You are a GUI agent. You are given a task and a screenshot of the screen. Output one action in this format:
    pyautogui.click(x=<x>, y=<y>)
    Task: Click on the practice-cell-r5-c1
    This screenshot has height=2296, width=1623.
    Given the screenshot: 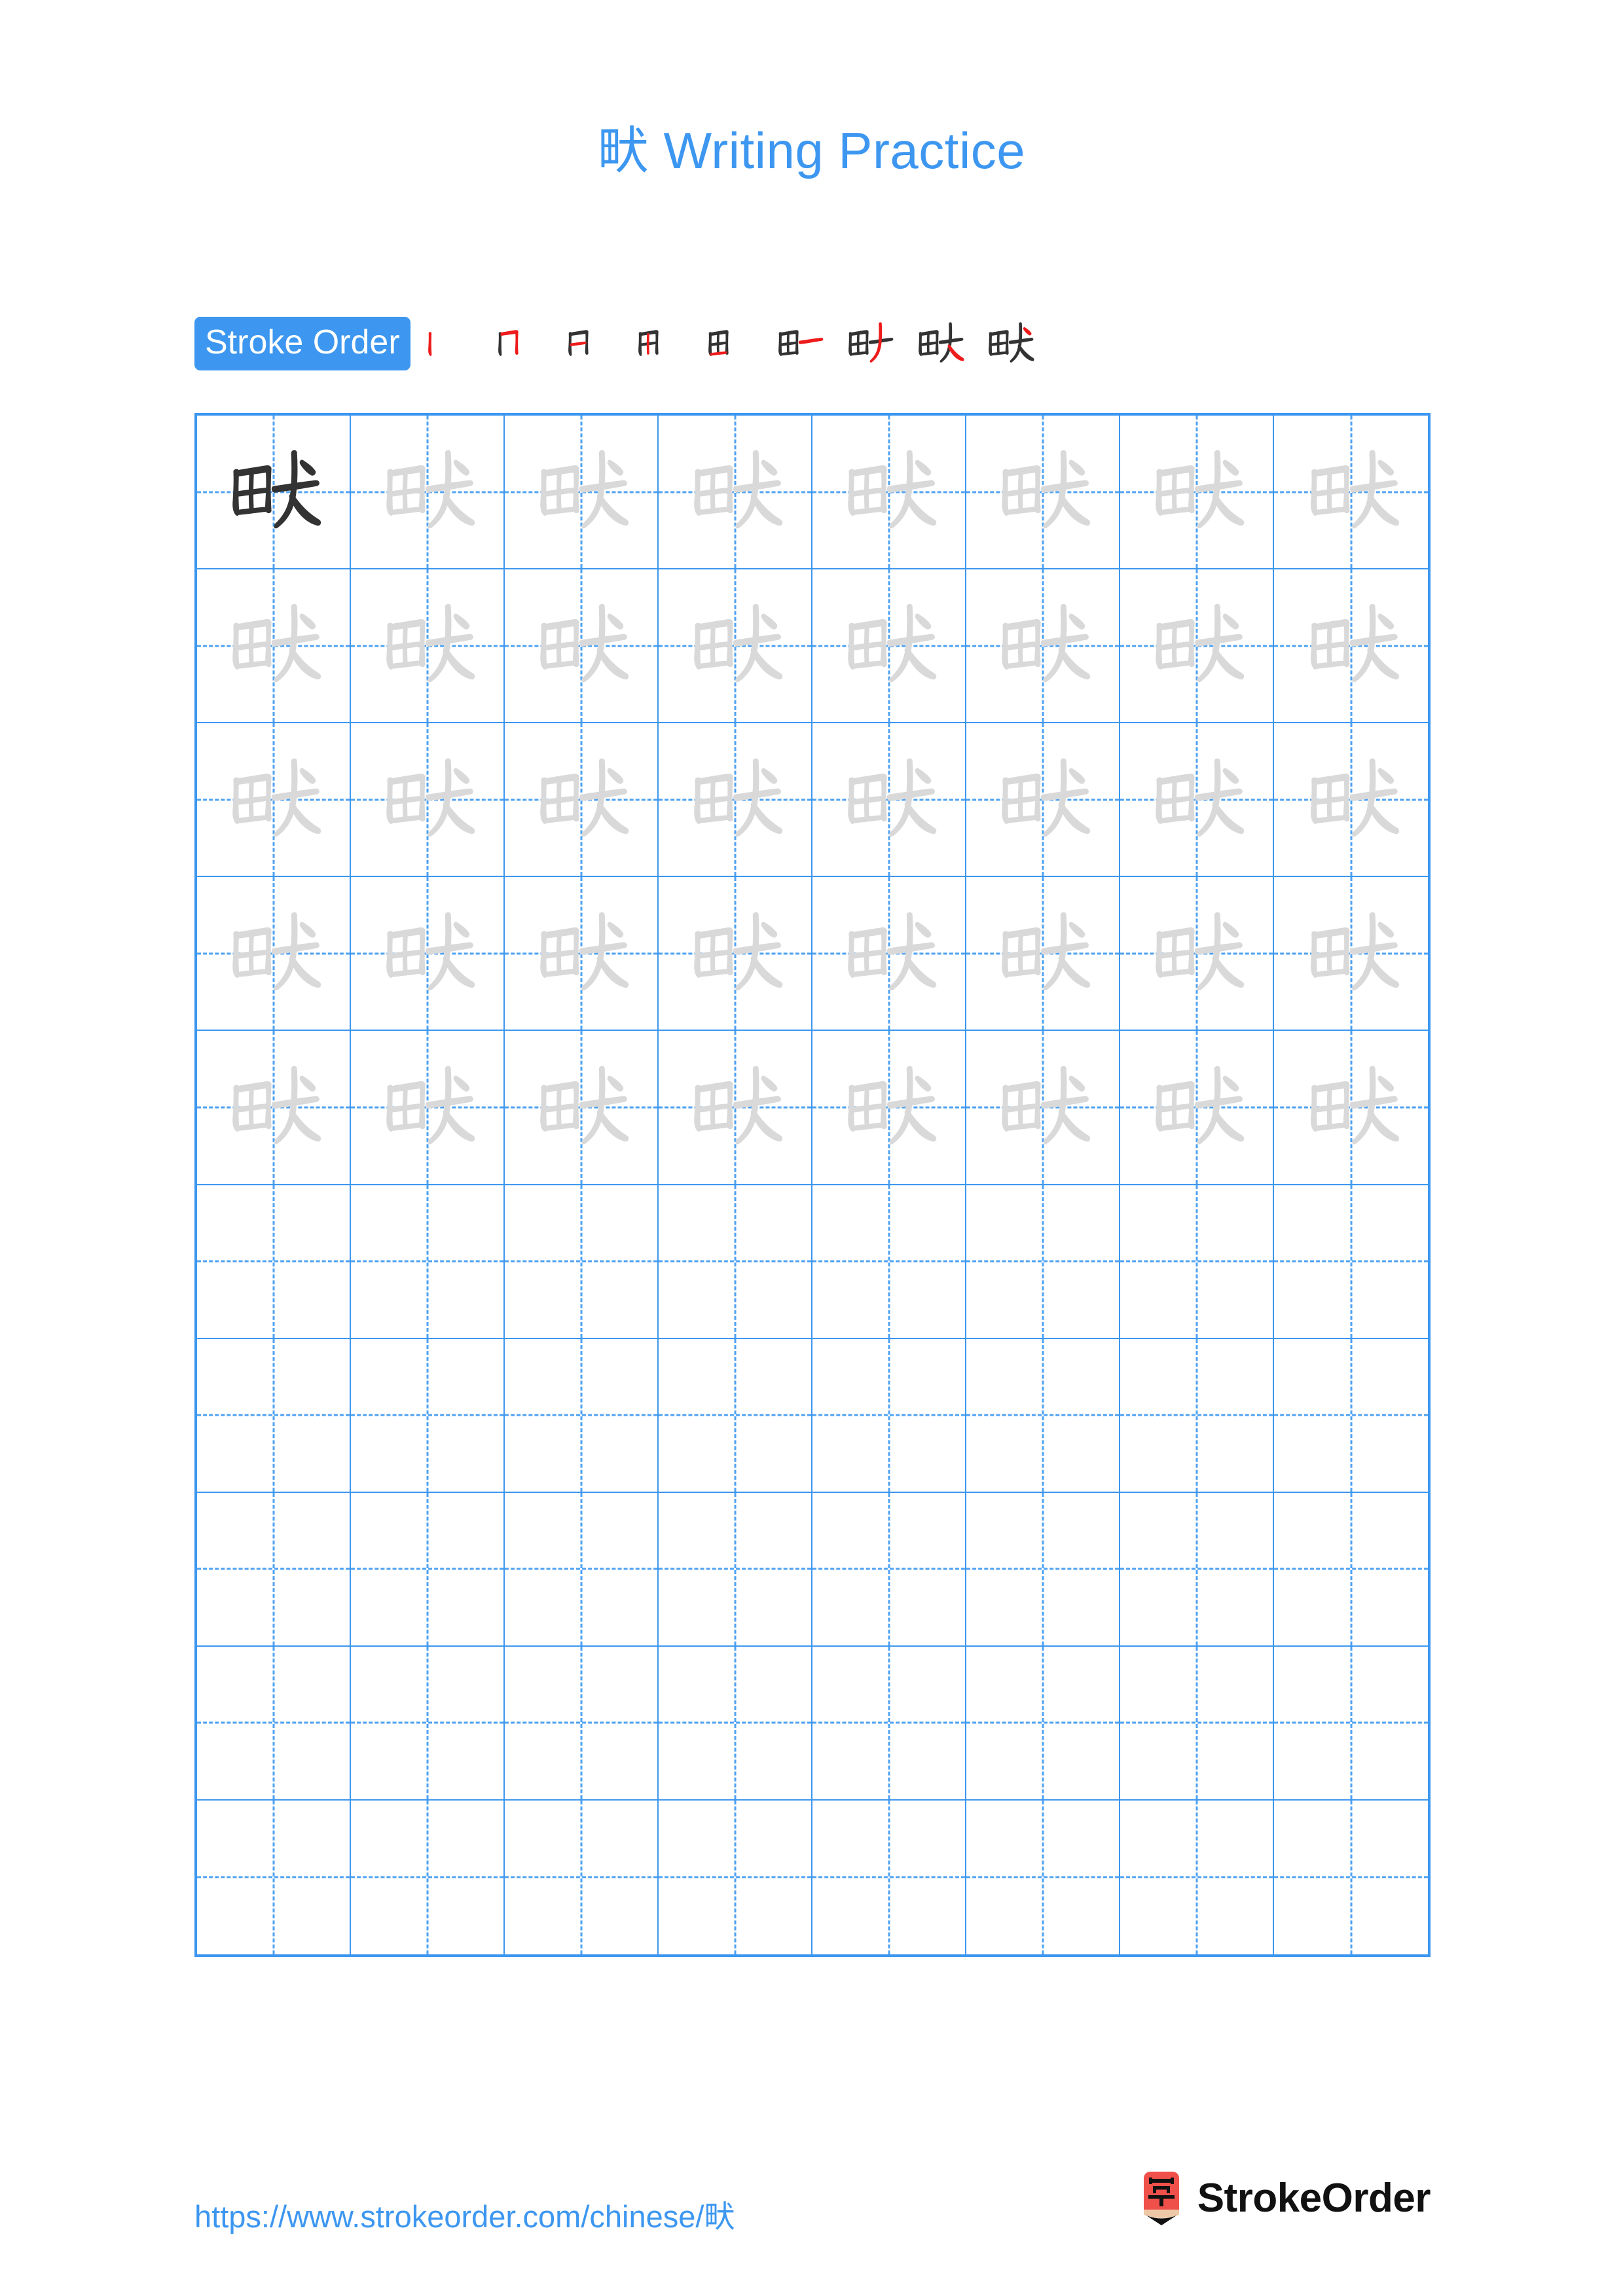 What is the action you would take?
    pyautogui.click(x=274, y=1108)
    